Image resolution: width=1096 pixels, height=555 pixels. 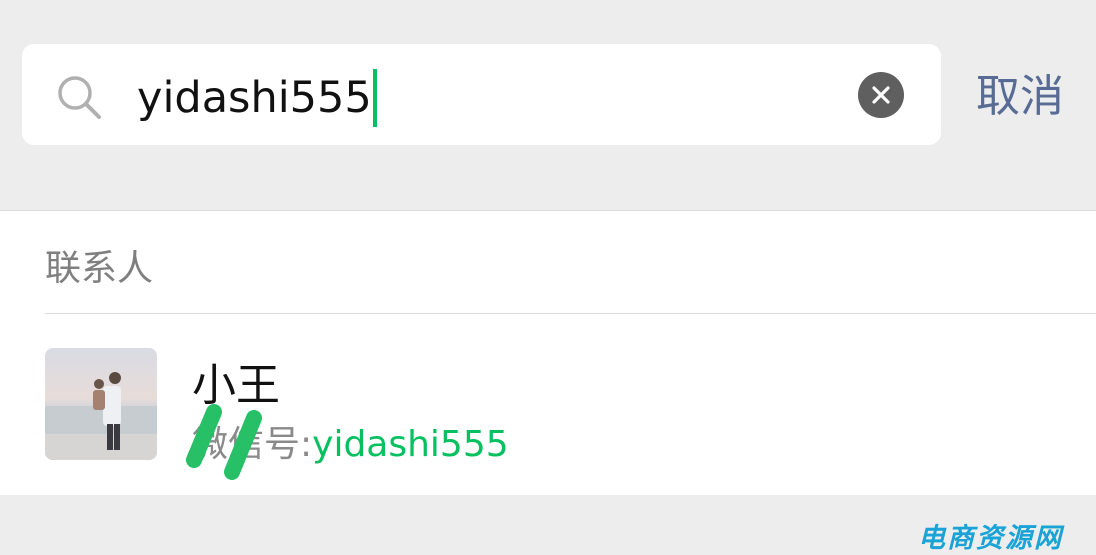 What do you see at coordinates (254, 98) in the screenshot?
I see `search-query: yidashi555` at bounding box center [254, 98].